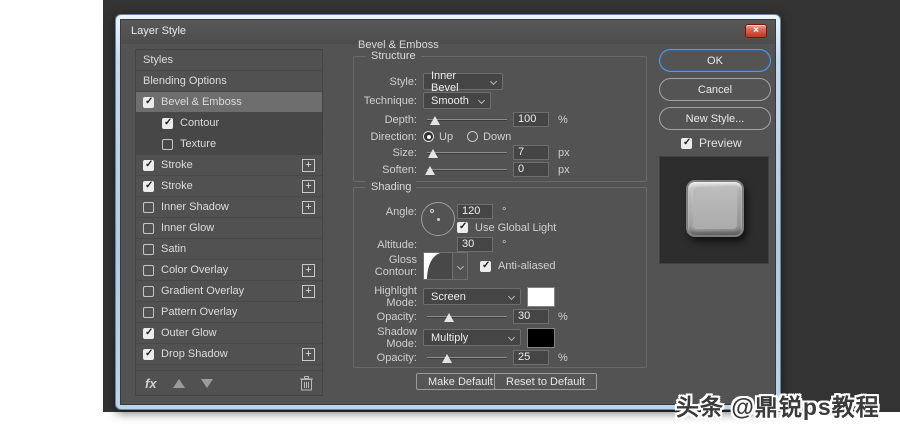  I want to click on ok-button: OK, so click(715, 60).